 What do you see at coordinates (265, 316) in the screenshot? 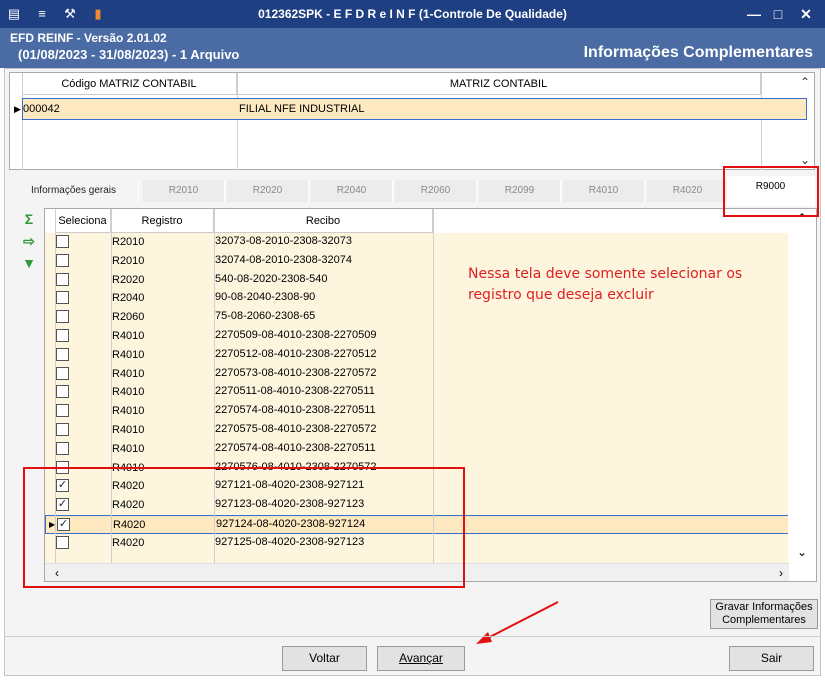
I see `recibo-cell: 75-08-2060-2308-65` at bounding box center [265, 316].